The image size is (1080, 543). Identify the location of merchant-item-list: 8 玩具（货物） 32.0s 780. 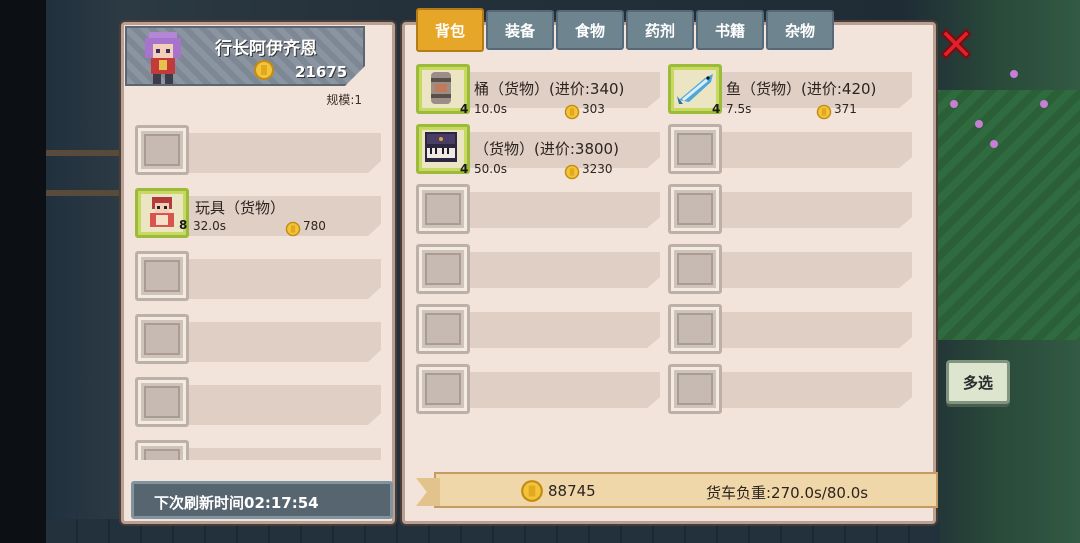
(260, 292).